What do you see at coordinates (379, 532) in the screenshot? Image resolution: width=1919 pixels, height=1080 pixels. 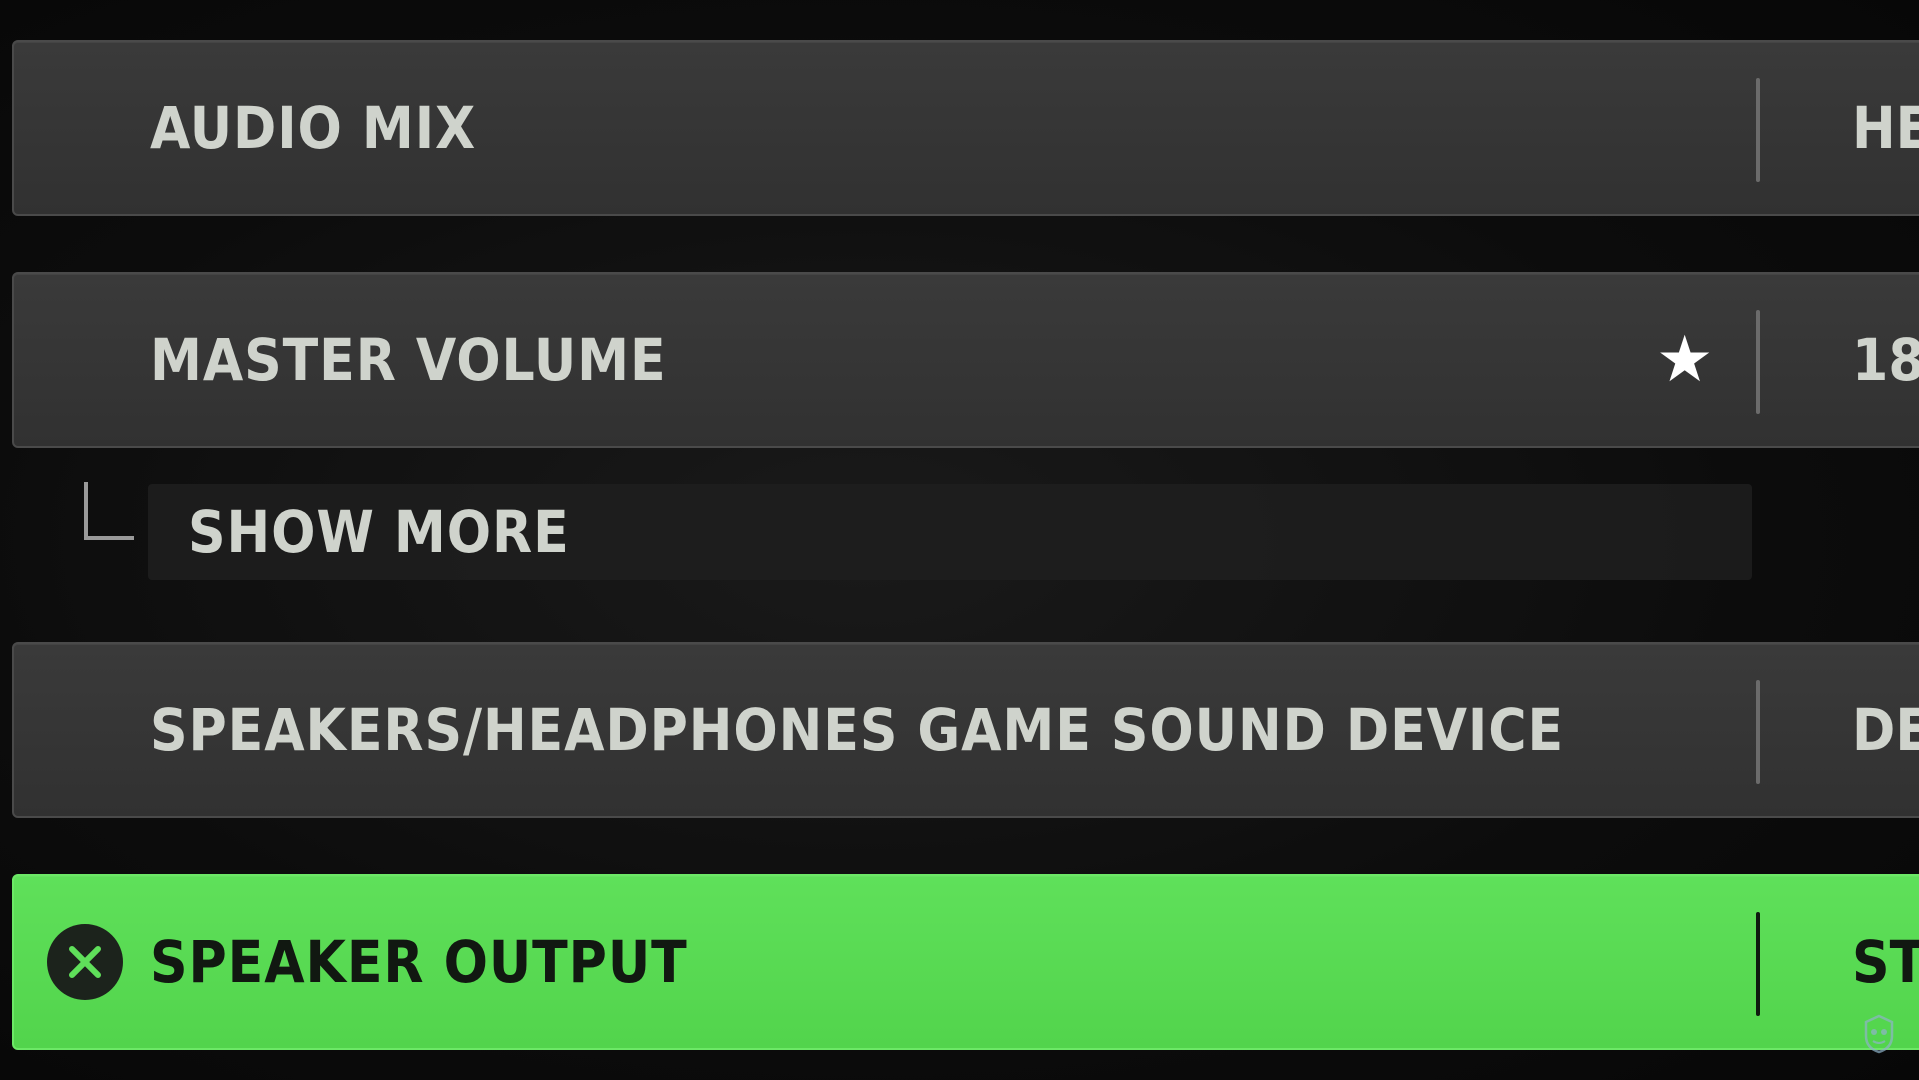 I see `show-more-label: SHOW MORE` at bounding box center [379, 532].